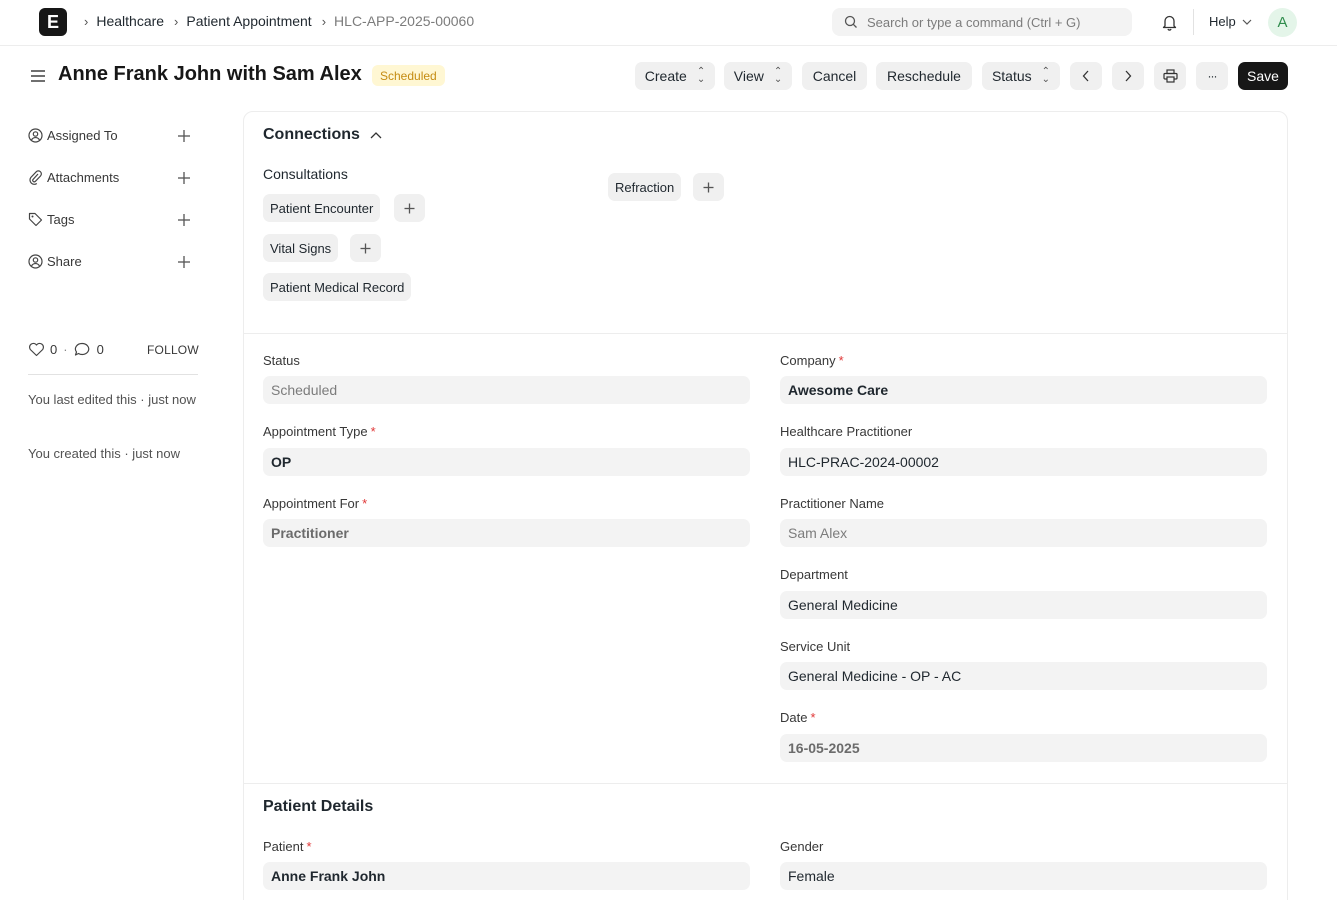 This screenshot has width=1337, height=900. Describe the element at coordinates (974, 22) in the screenshot. I see `search-placeholder: Search or type a command (Ctrl + G)` at that location.